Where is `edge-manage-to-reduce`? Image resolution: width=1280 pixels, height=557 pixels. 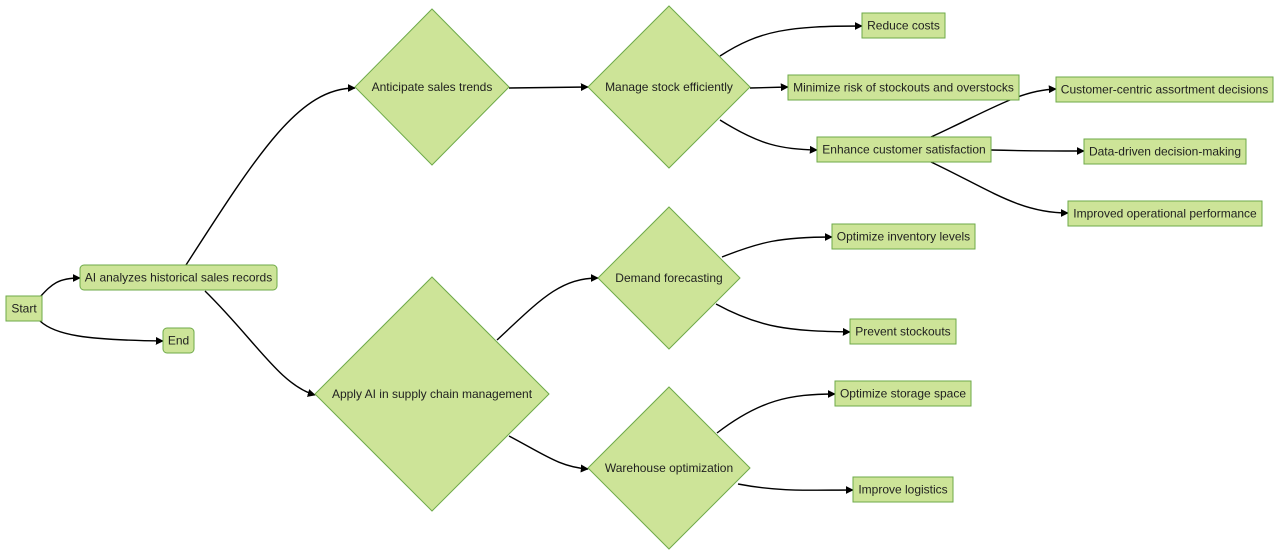 edge-manage-to-reduce is located at coordinates (791, 39).